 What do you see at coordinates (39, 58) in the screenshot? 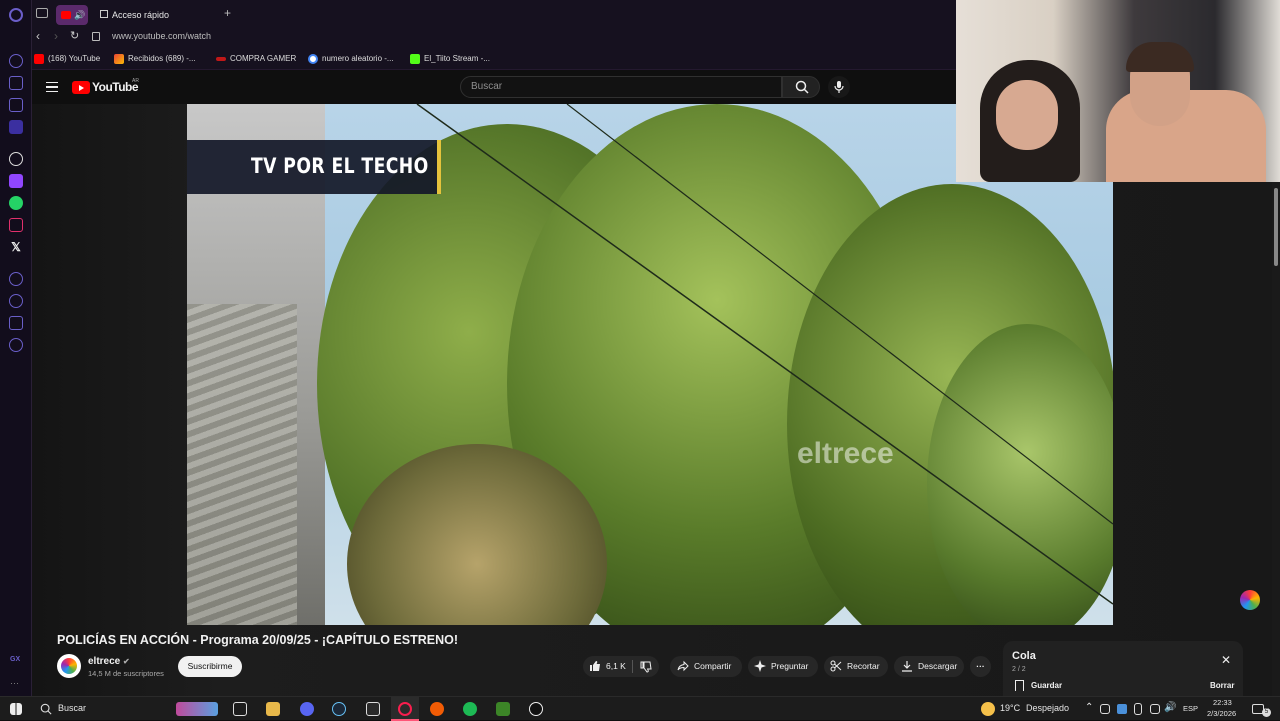
I see `youtube-icon` at bounding box center [39, 58].